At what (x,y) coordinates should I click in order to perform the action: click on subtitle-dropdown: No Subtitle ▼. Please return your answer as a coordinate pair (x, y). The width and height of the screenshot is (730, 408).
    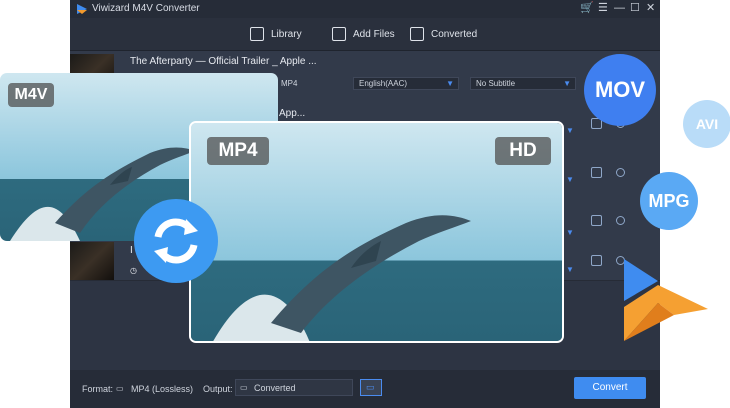
    Looking at the image, I should click on (523, 83).